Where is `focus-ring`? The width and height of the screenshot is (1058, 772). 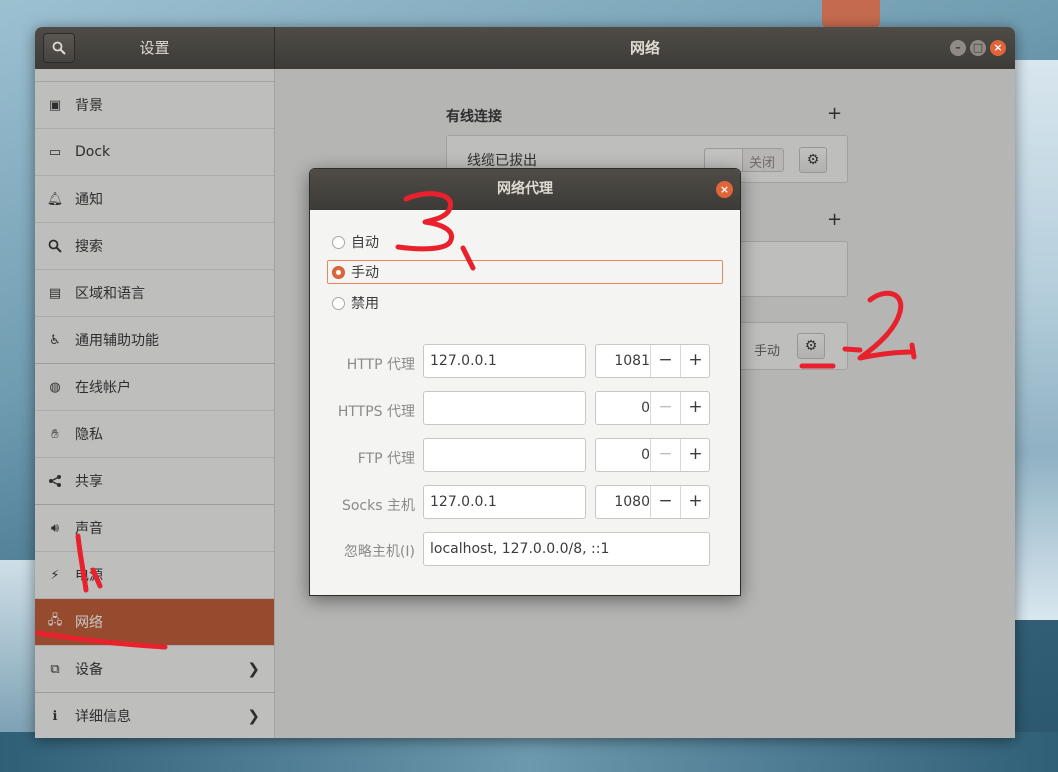 focus-ring is located at coordinates (525, 272).